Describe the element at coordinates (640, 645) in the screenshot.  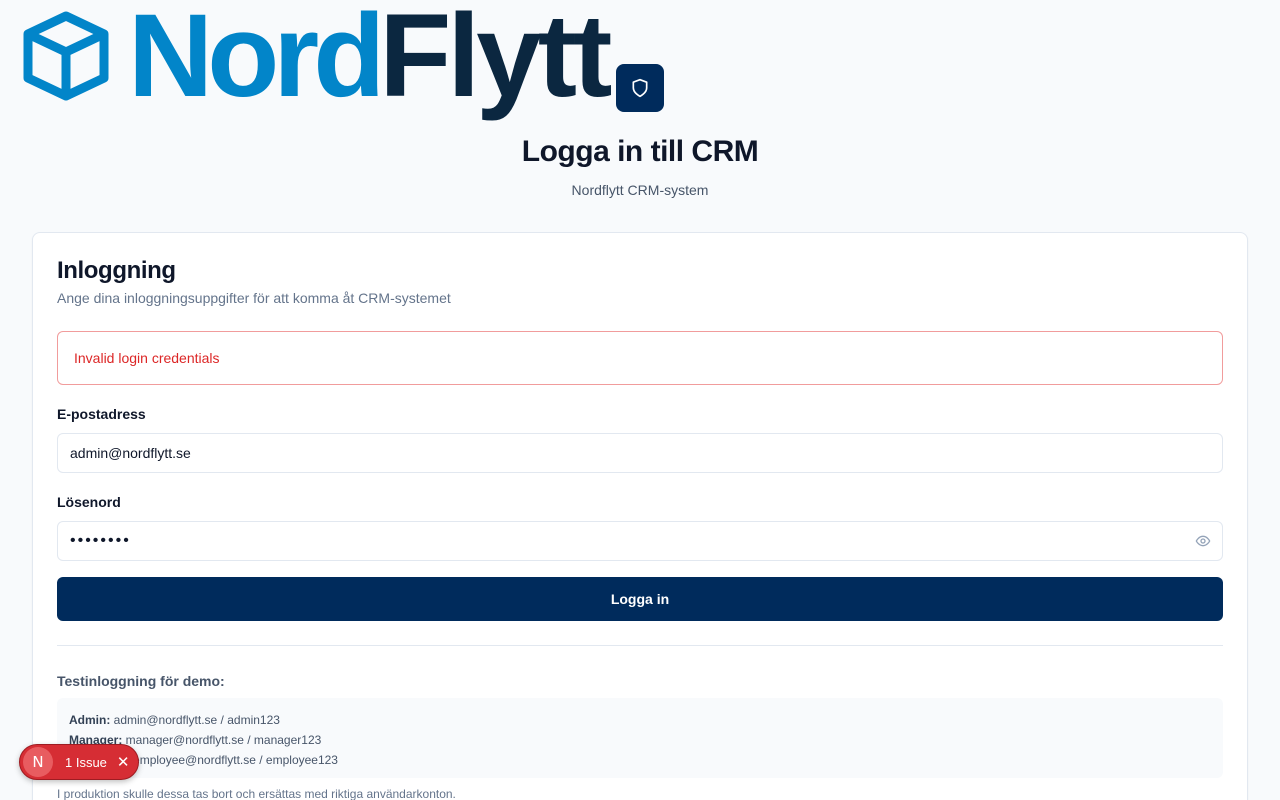
I see `divider` at that location.